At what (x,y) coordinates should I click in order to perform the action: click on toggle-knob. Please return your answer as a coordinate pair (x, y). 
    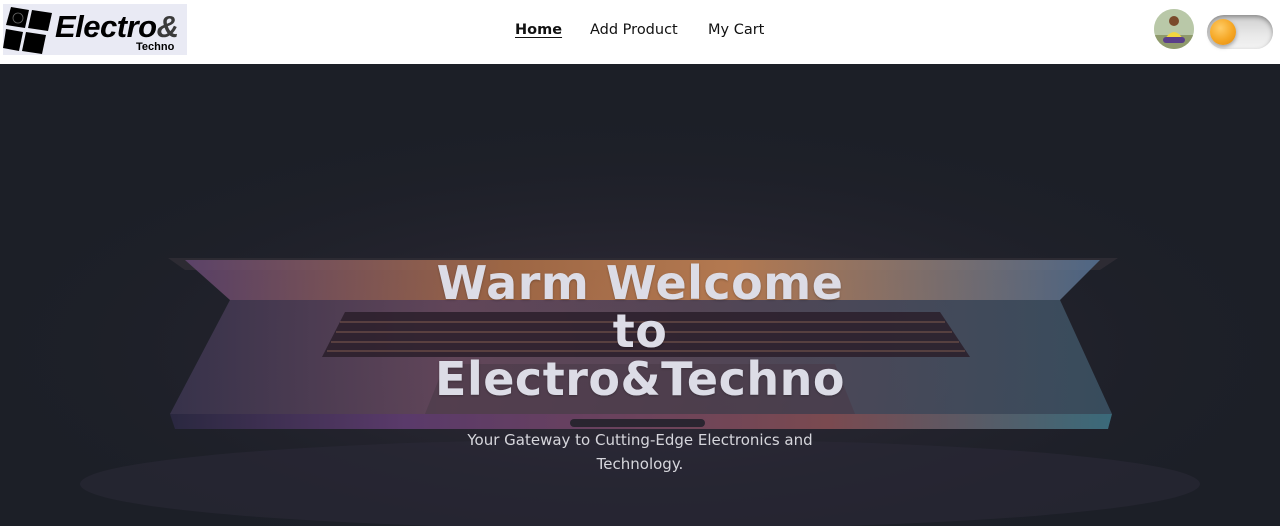
    Looking at the image, I should click on (1223, 32).